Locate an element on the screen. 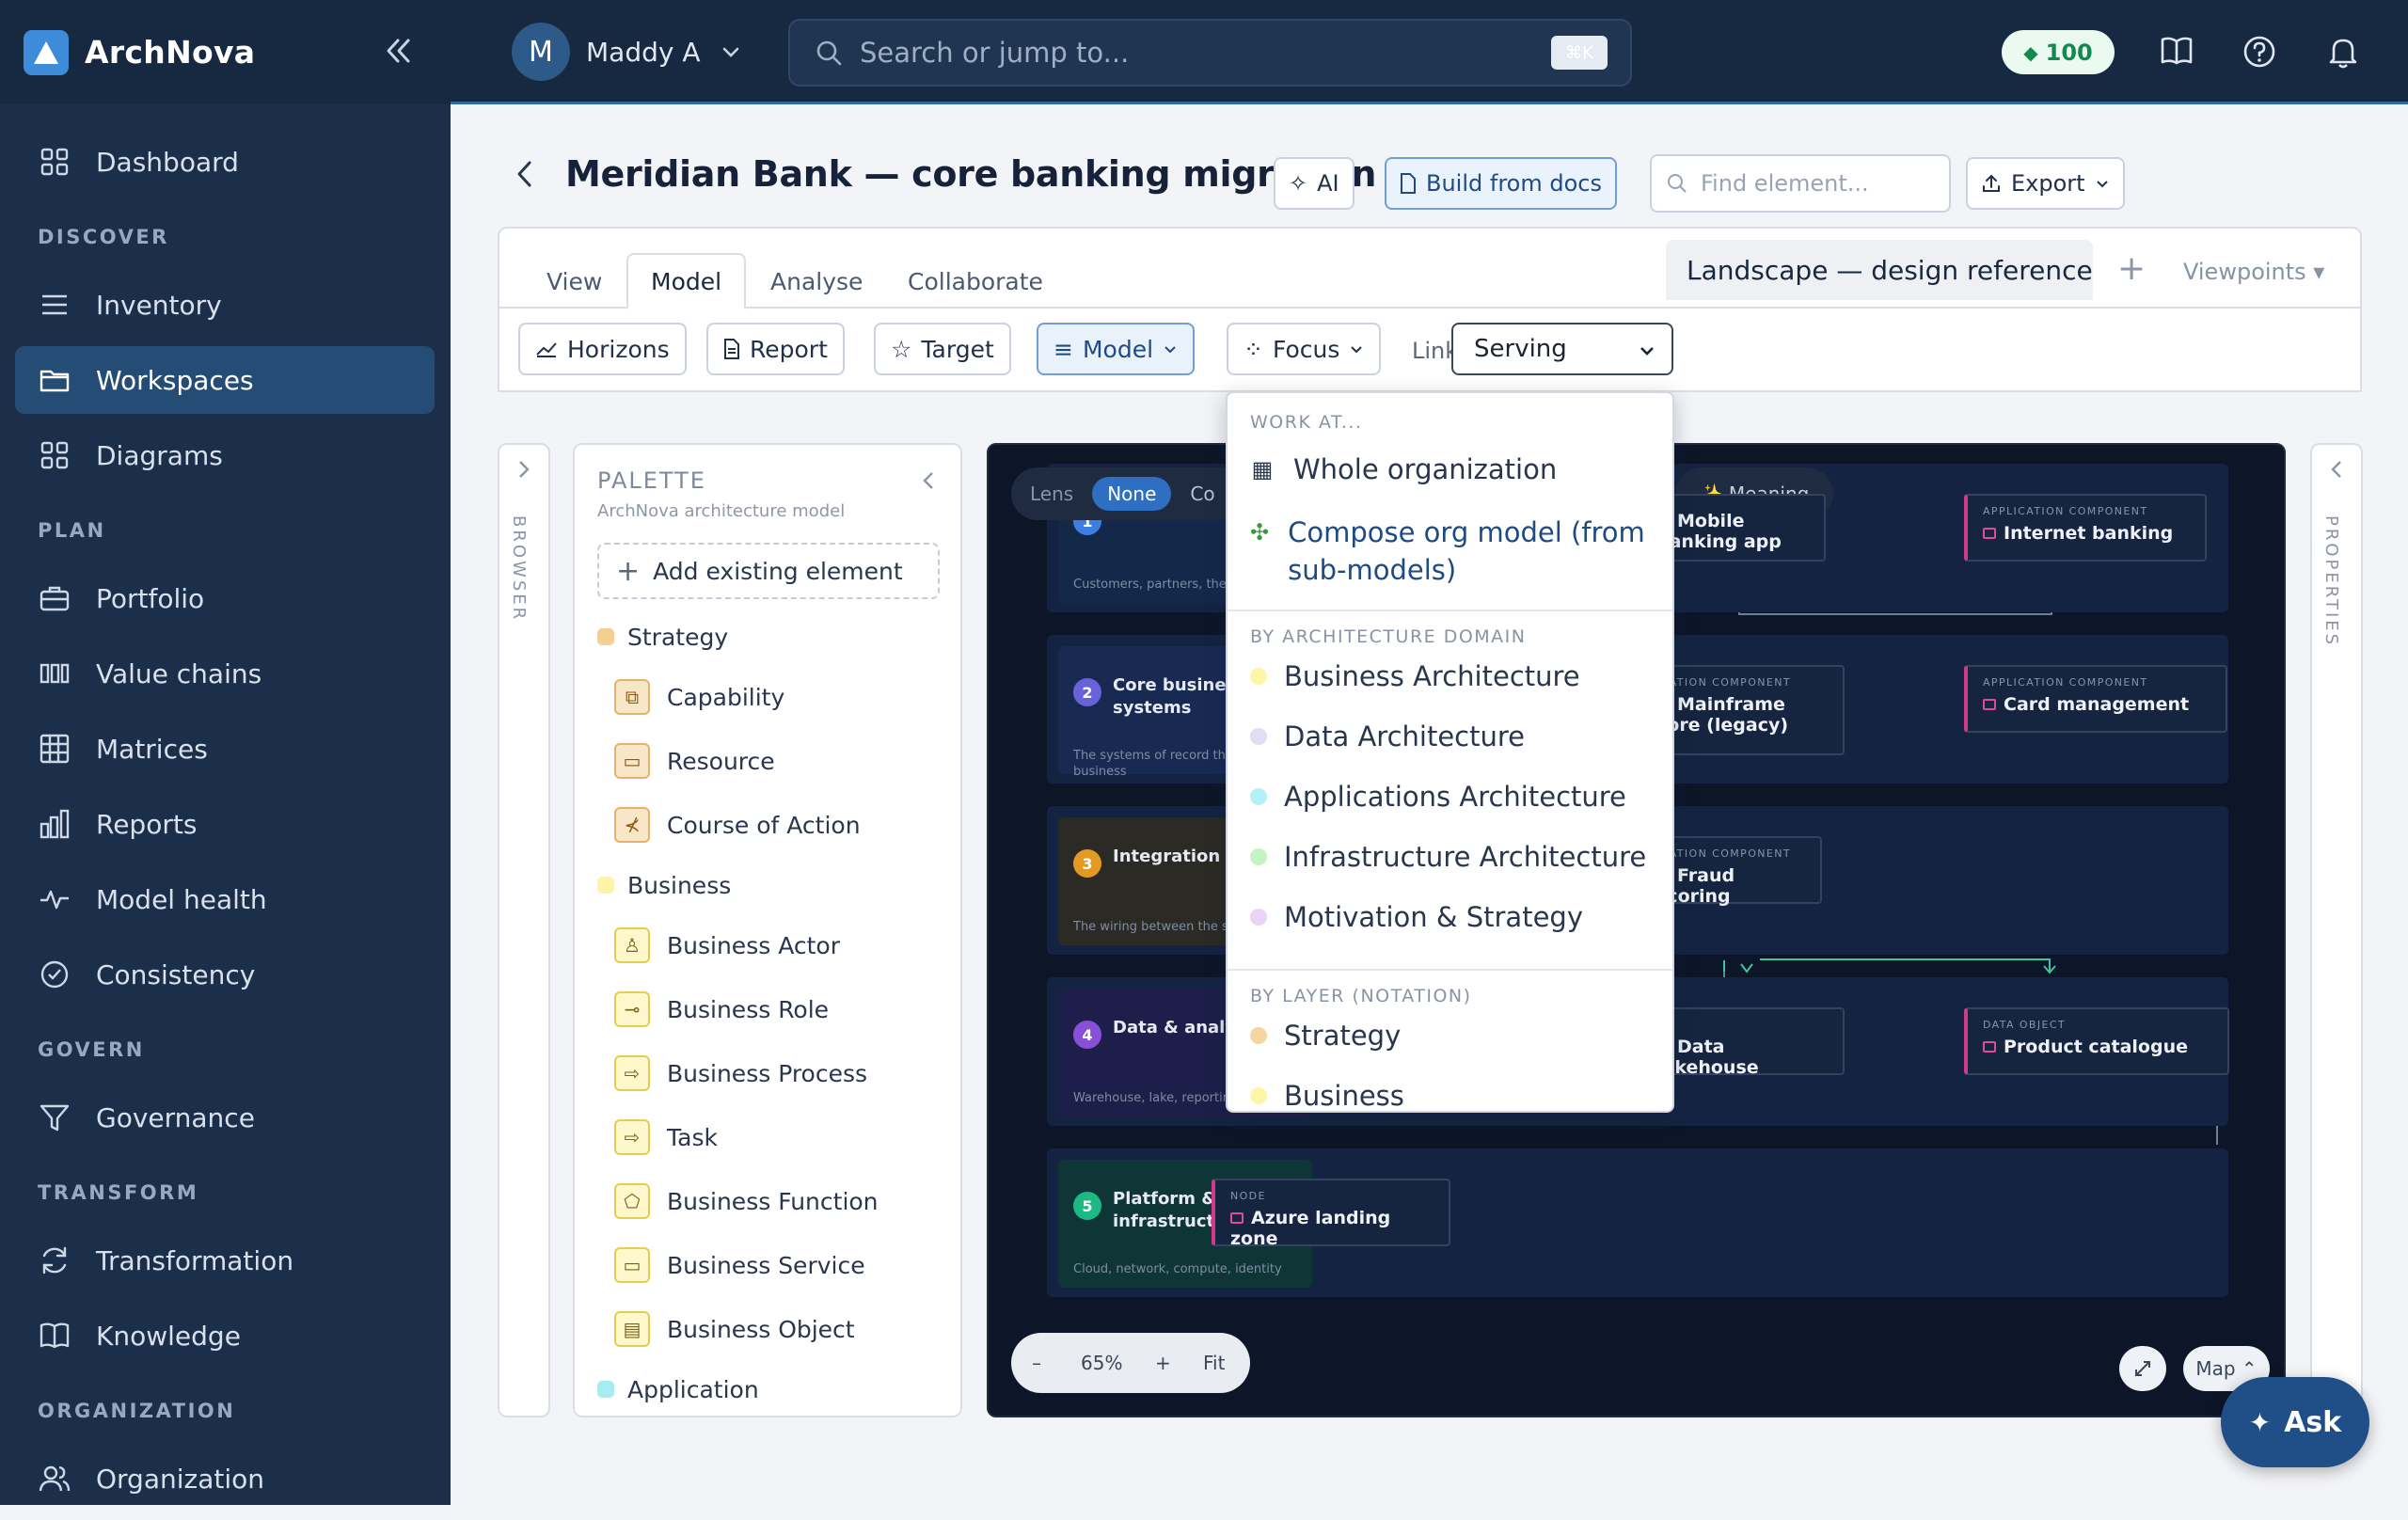 The width and height of the screenshot is (2408, 1520). book-icon is located at coordinates (2176, 51).